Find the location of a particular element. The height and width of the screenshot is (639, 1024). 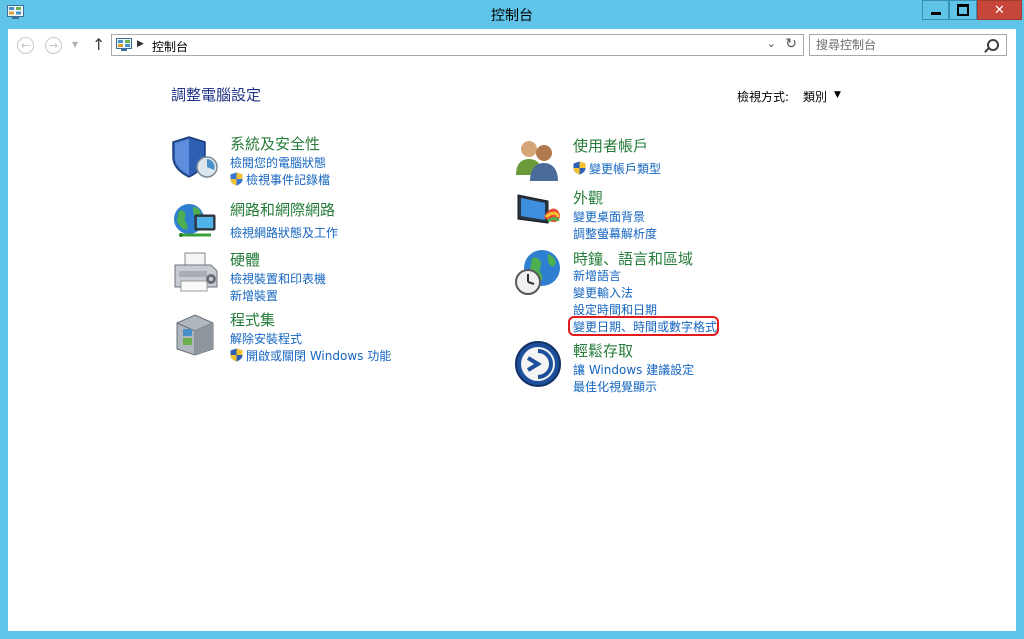

close-button: ✕ is located at coordinates (999, 10).